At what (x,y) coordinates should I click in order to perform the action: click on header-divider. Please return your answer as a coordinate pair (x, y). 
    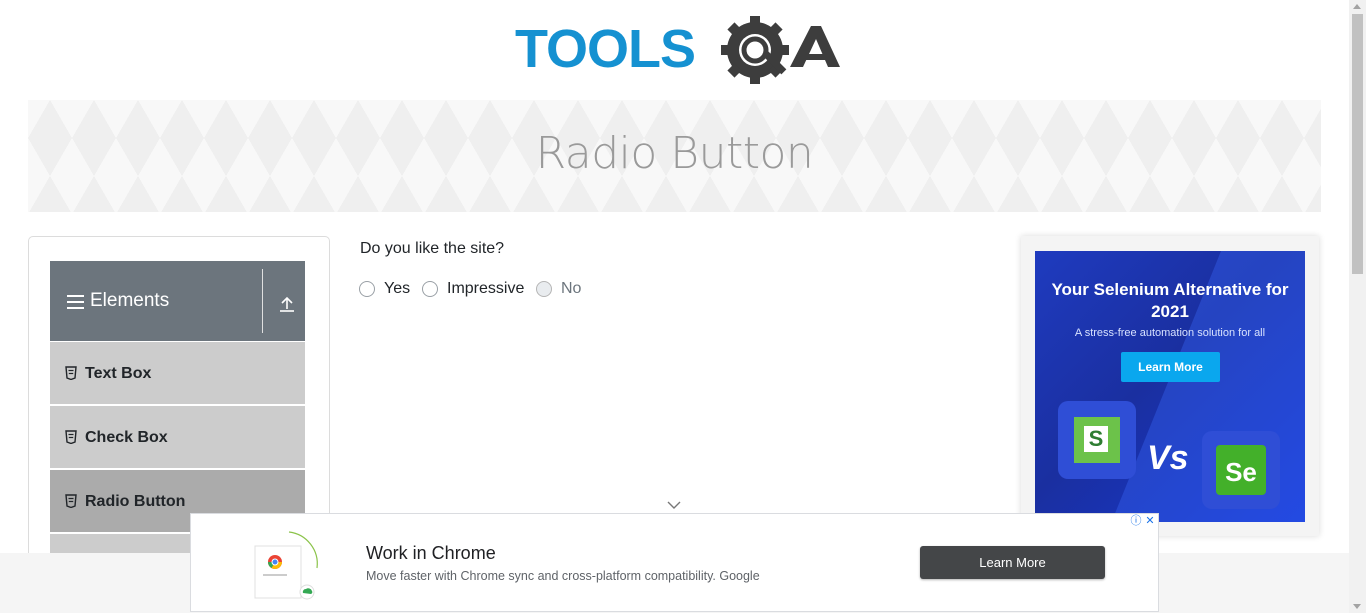
    Looking at the image, I should click on (262, 301).